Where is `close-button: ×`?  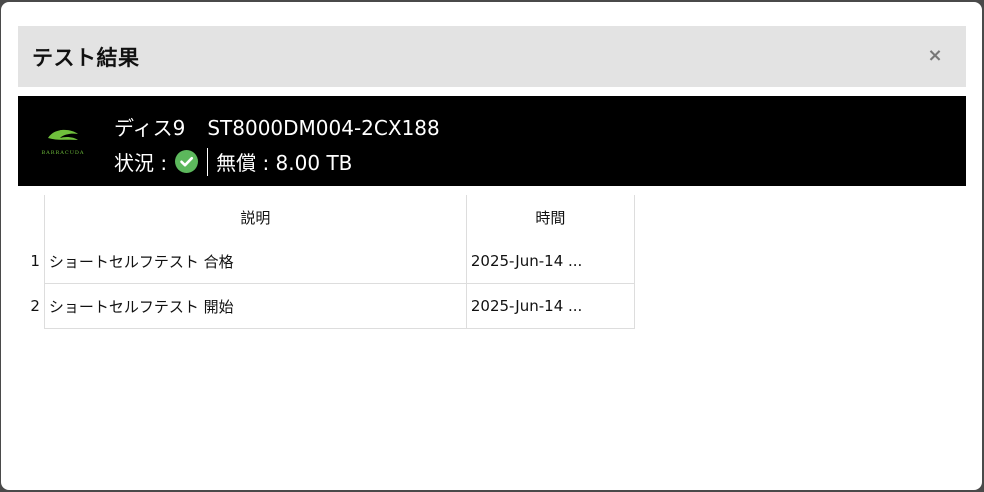 close-button: × is located at coordinates (935, 56).